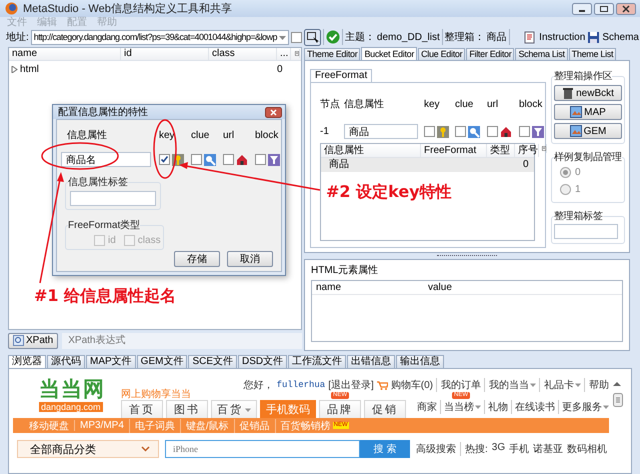 This screenshot has height=474, width=640. Describe the element at coordinates (371, 150) in the screenshot. I see `column-header: 信息属性` at that location.